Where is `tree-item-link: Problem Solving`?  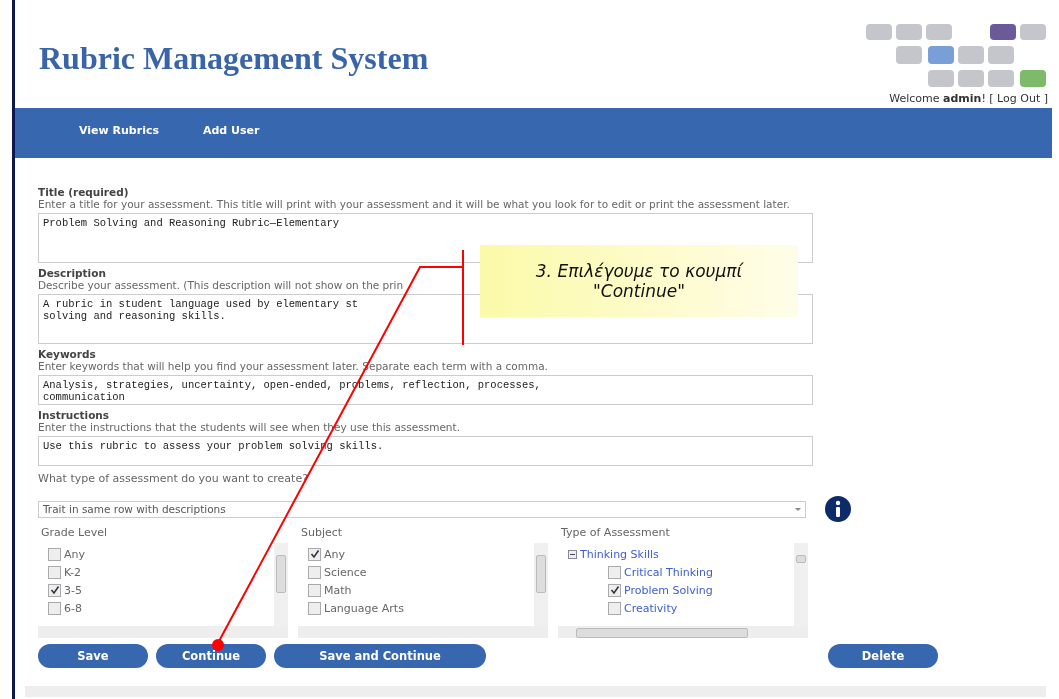 tree-item-link: Problem Solving is located at coordinates (668, 590).